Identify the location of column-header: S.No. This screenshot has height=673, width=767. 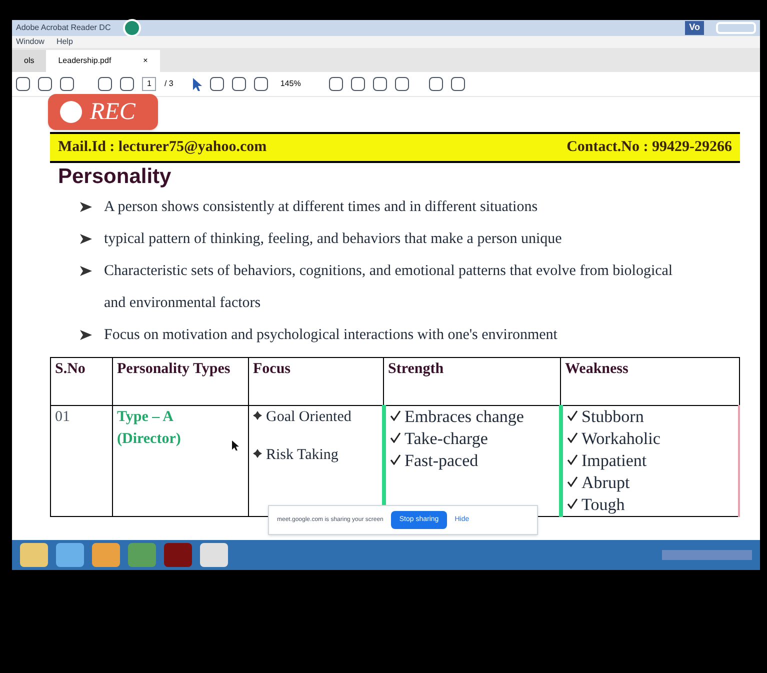
(81, 381).